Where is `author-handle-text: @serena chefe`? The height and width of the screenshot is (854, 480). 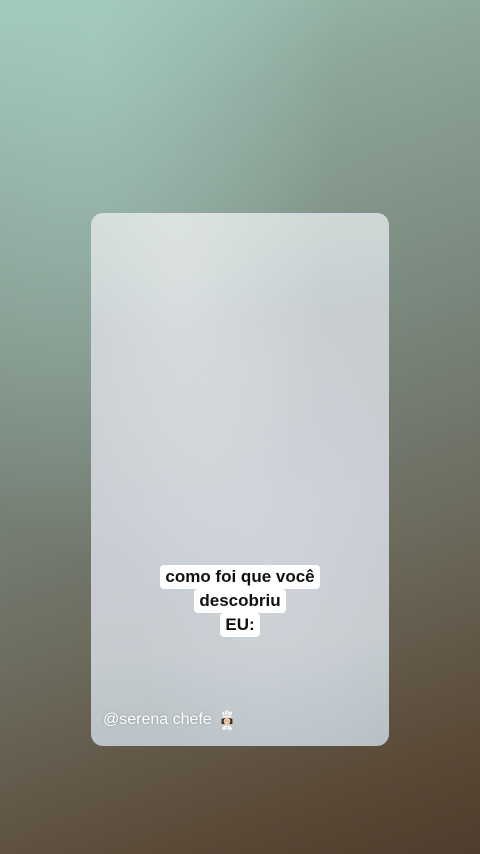
author-handle-text: @serena chefe is located at coordinates (157, 719).